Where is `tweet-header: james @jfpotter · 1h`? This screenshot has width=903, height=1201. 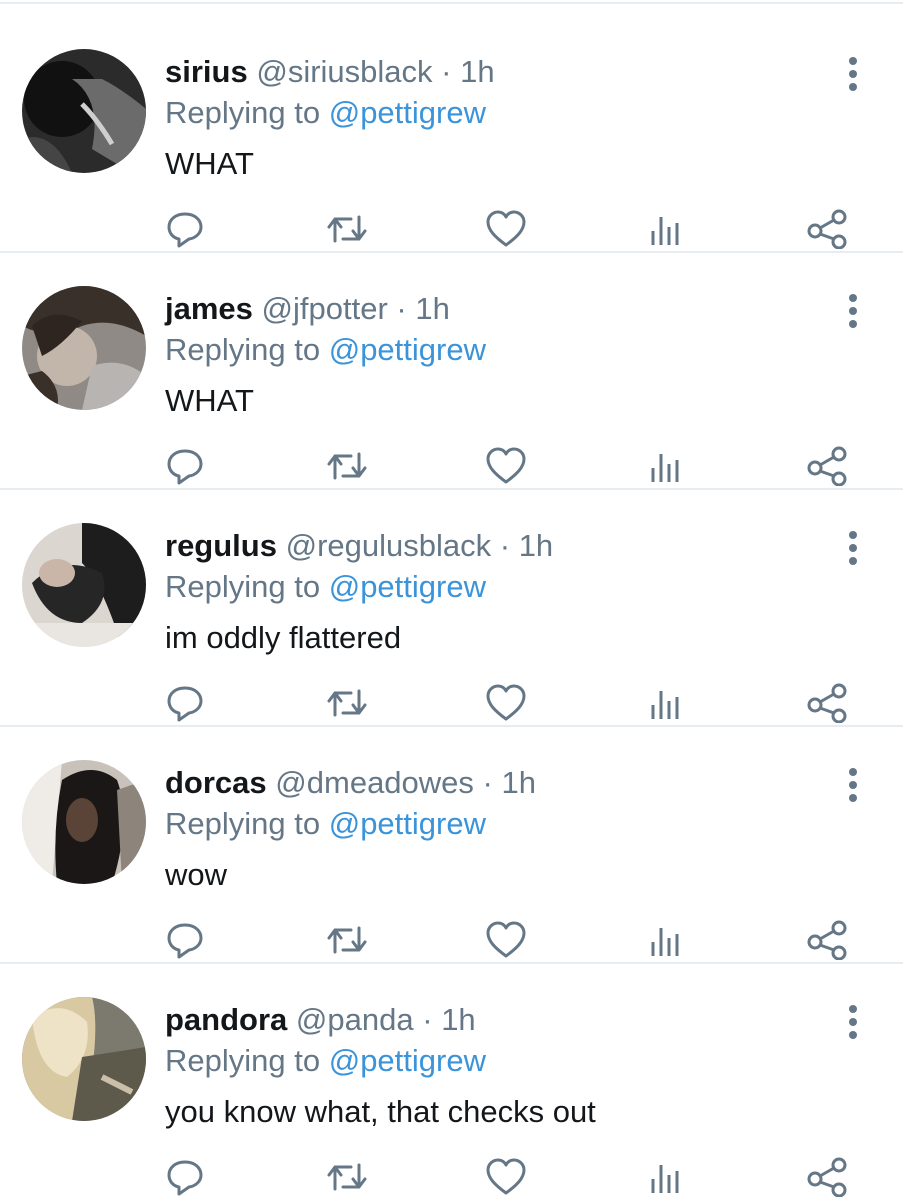 tweet-header: james @jfpotter · 1h is located at coordinates (307, 309).